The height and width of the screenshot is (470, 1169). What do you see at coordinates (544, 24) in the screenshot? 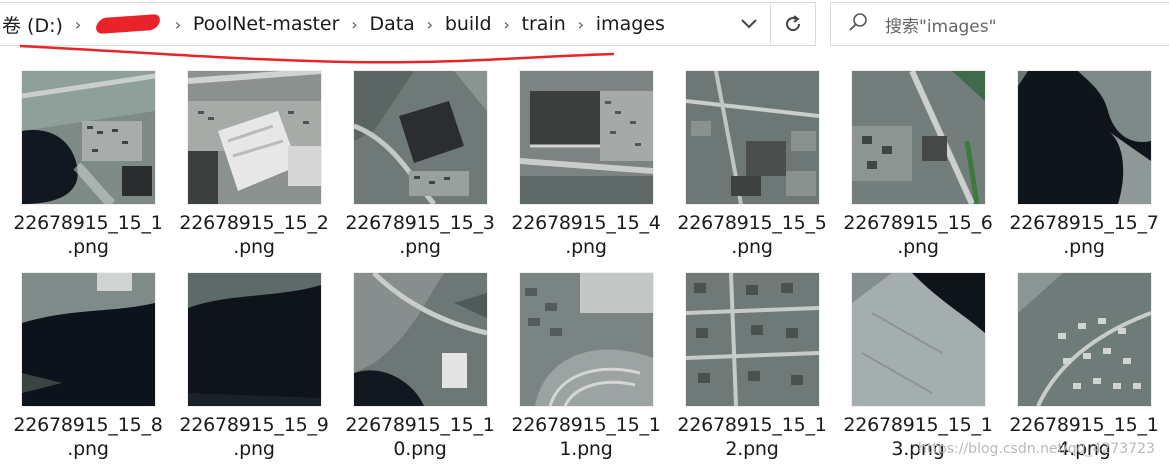
I see `breadcrumb-train: train` at bounding box center [544, 24].